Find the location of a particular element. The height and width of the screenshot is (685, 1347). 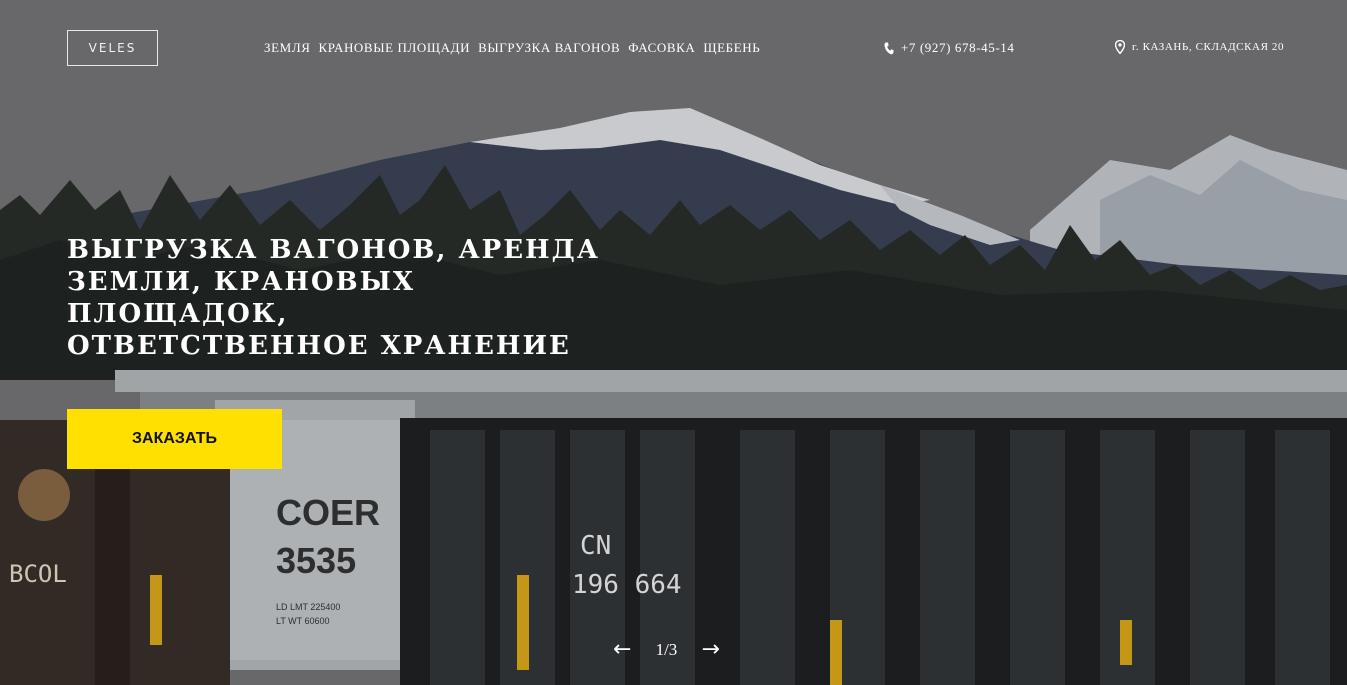

nav-item-crane-areas: КРАНОВЫЕ ПЛОЩАДИ is located at coordinates (395, 48).